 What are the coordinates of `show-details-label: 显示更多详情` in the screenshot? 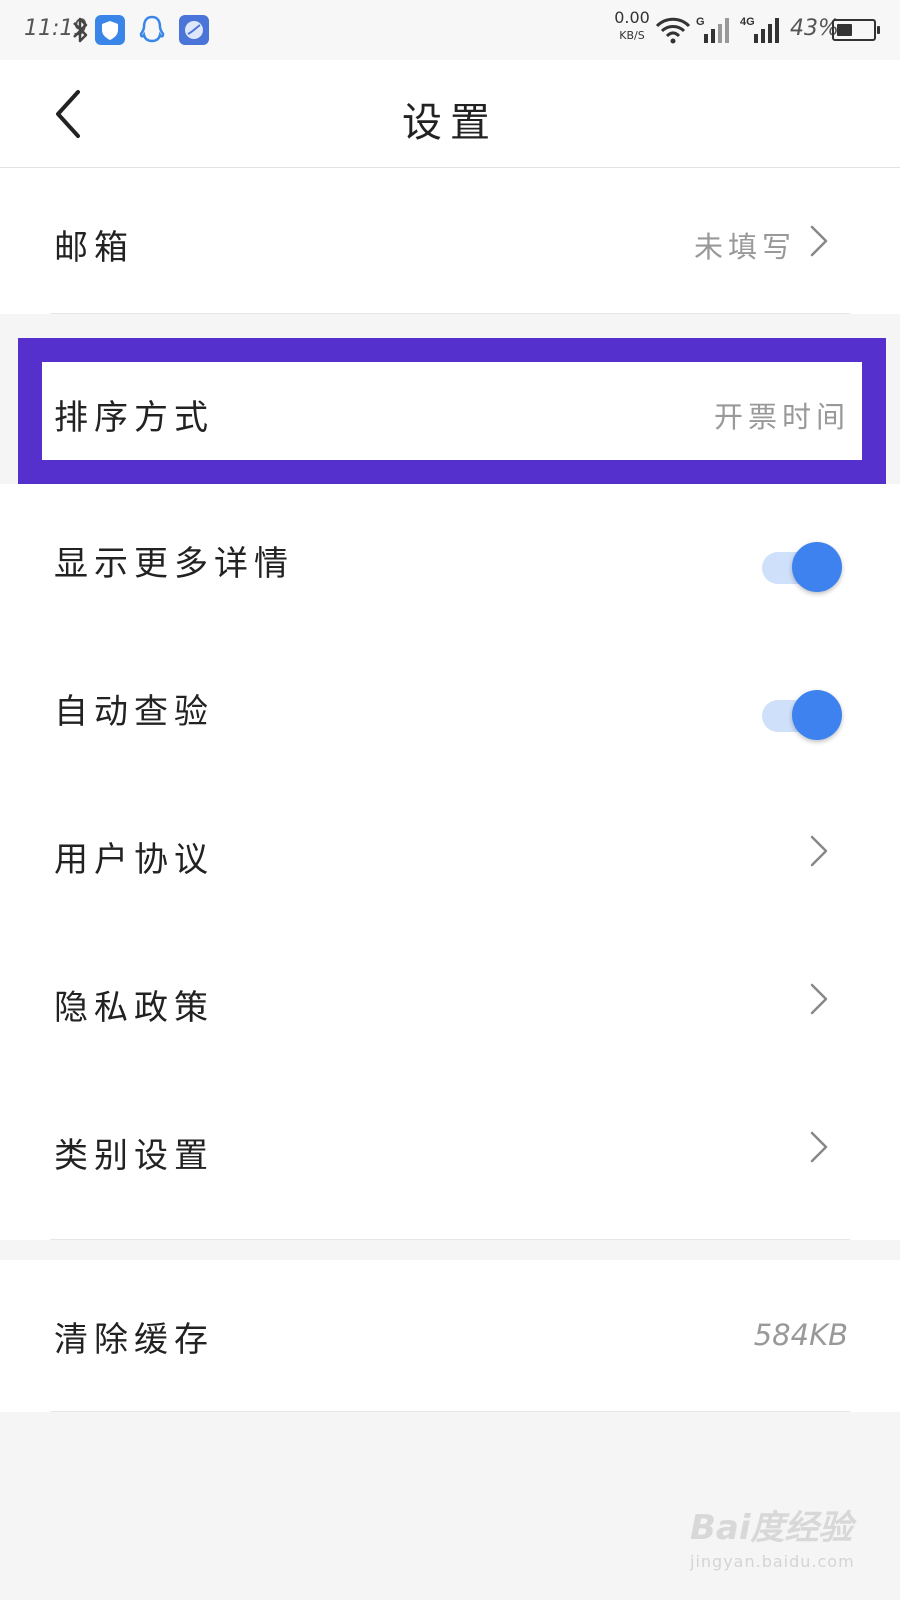 It's located at (174, 564).